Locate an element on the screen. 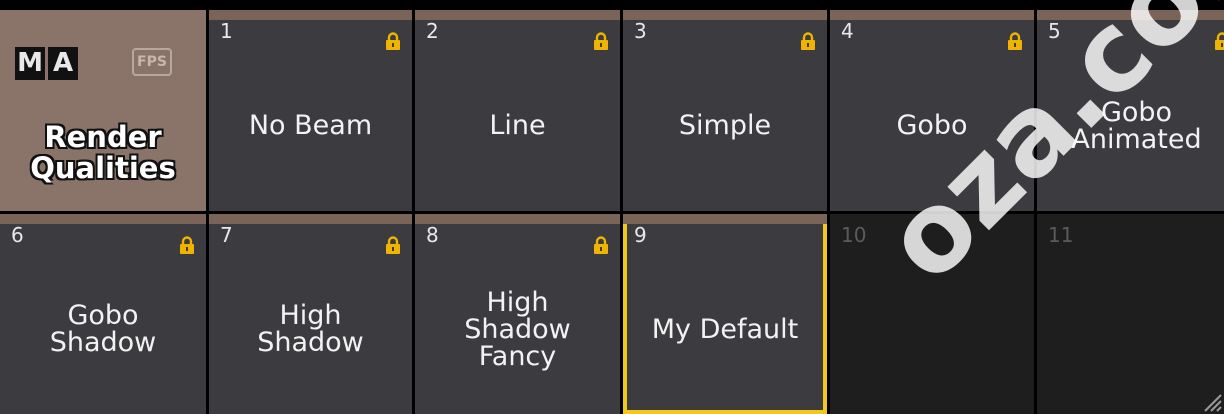  item-label: Gobo is located at coordinates (932, 125).